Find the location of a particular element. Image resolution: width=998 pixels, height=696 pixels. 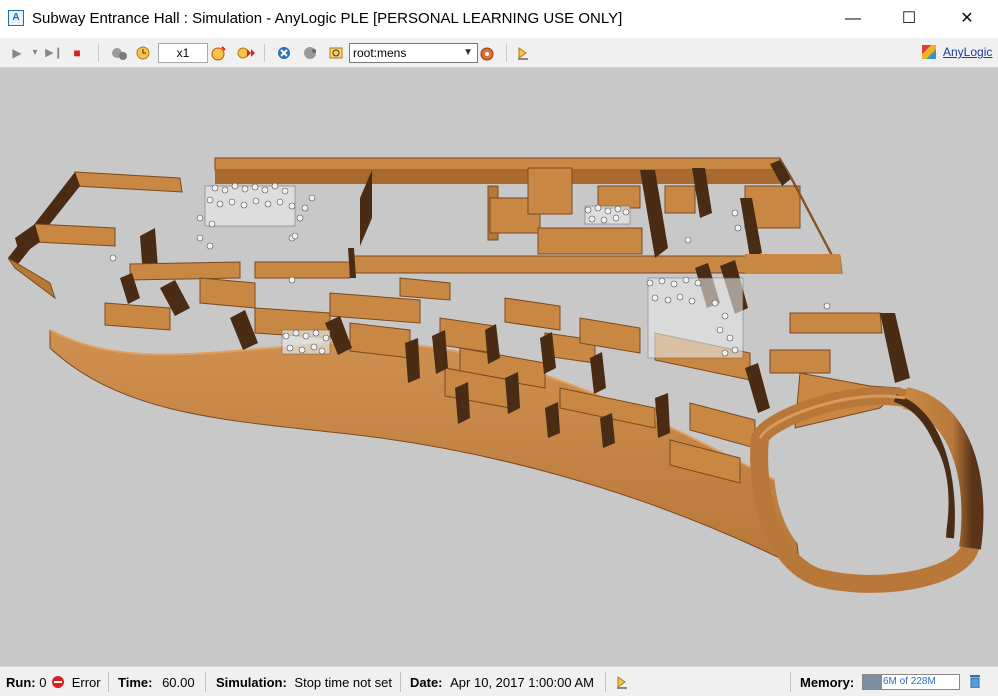

developer-panel-status-icon is located at coordinates (622, 683).